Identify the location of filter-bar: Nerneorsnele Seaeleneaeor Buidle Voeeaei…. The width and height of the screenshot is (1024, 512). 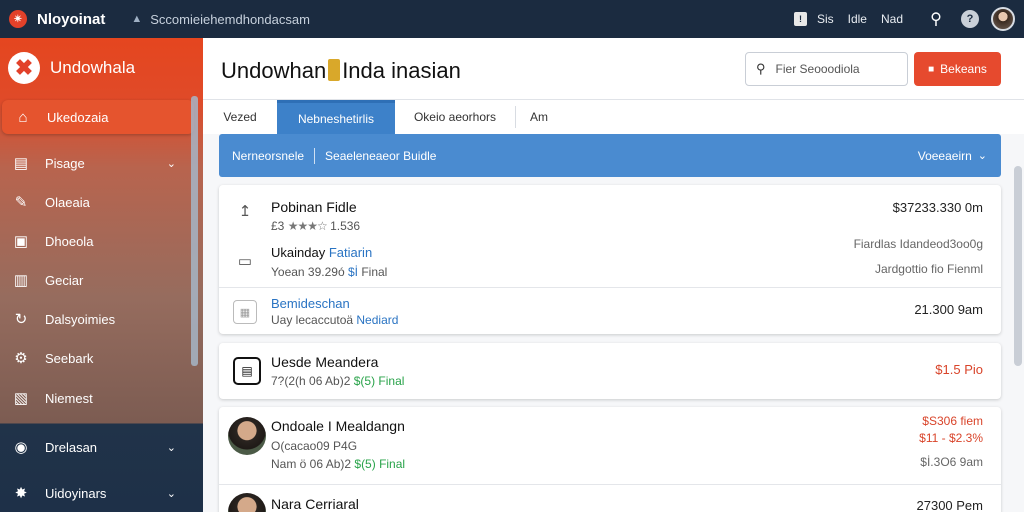
(610, 155).